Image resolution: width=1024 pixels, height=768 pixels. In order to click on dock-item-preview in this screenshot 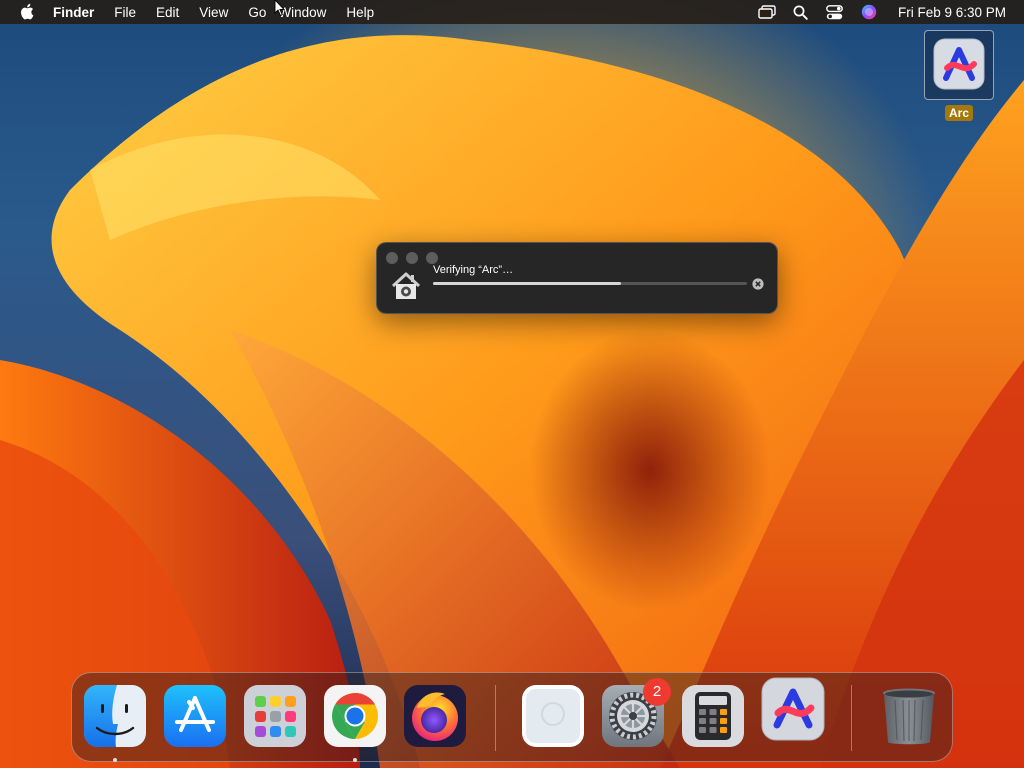, I will do `click(553, 716)`.